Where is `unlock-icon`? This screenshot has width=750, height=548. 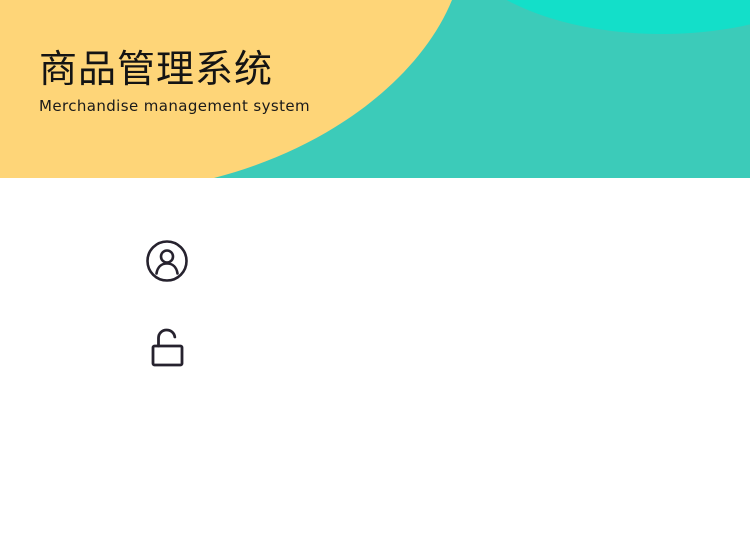
unlock-icon is located at coordinates (167, 347).